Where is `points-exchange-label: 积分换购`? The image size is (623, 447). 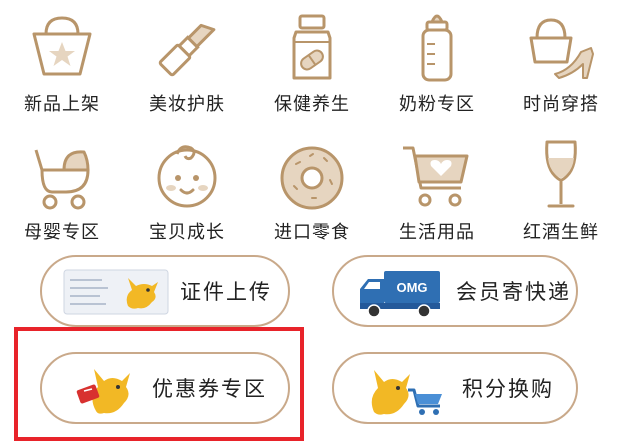 points-exchange-label: 积分换购 is located at coordinates (508, 389).